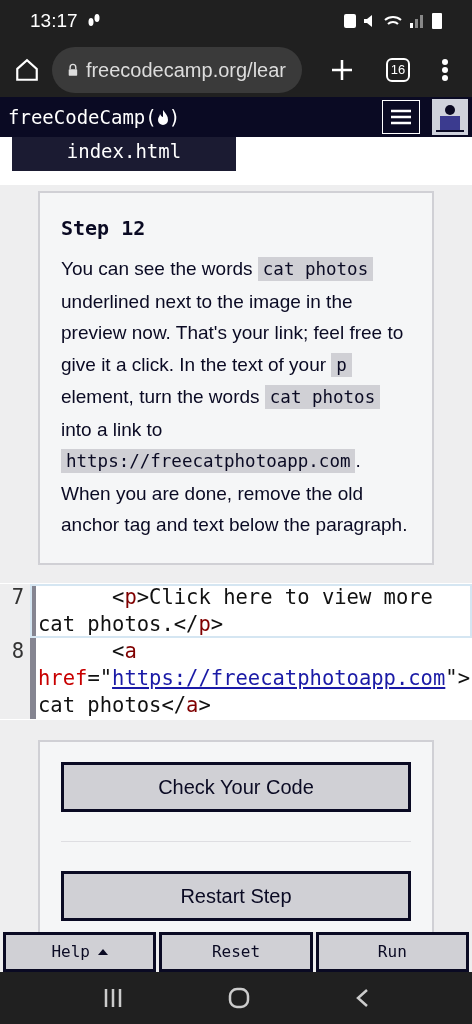  What do you see at coordinates (251, 678) in the screenshot?
I see `code-line: <a href="https://freecatphotoapp.com">cat photos</a>` at bounding box center [251, 678].